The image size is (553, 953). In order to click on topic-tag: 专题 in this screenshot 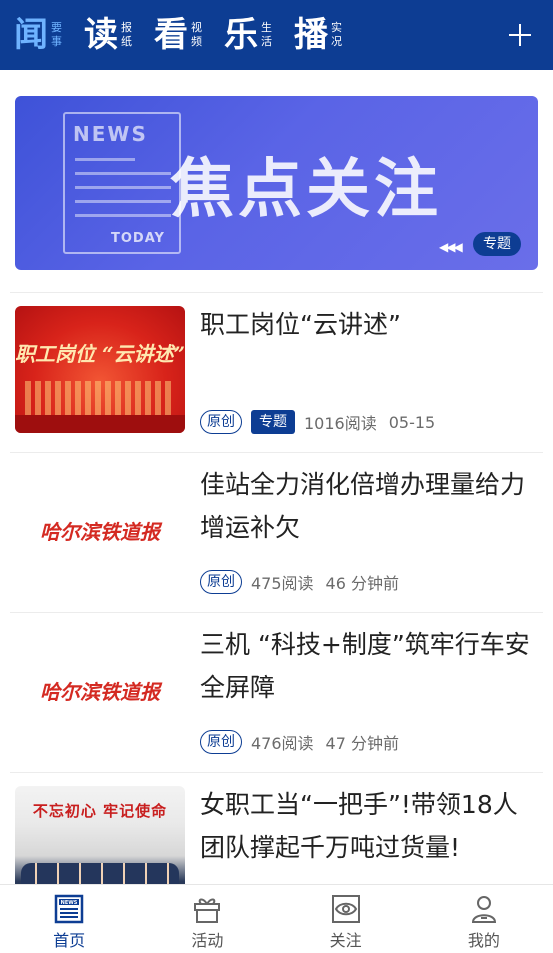, I will do `click(273, 422)`.